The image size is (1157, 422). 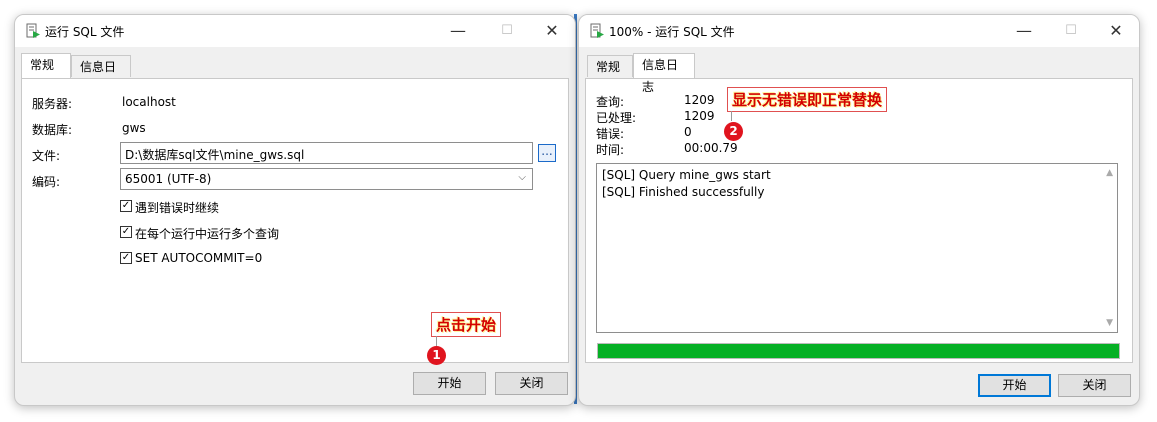 What do you see at coordinates (672, 32) in the screenshot?
I see `window-title: 100% - 运行 SQL 文件` at bounding box center [672, 32].